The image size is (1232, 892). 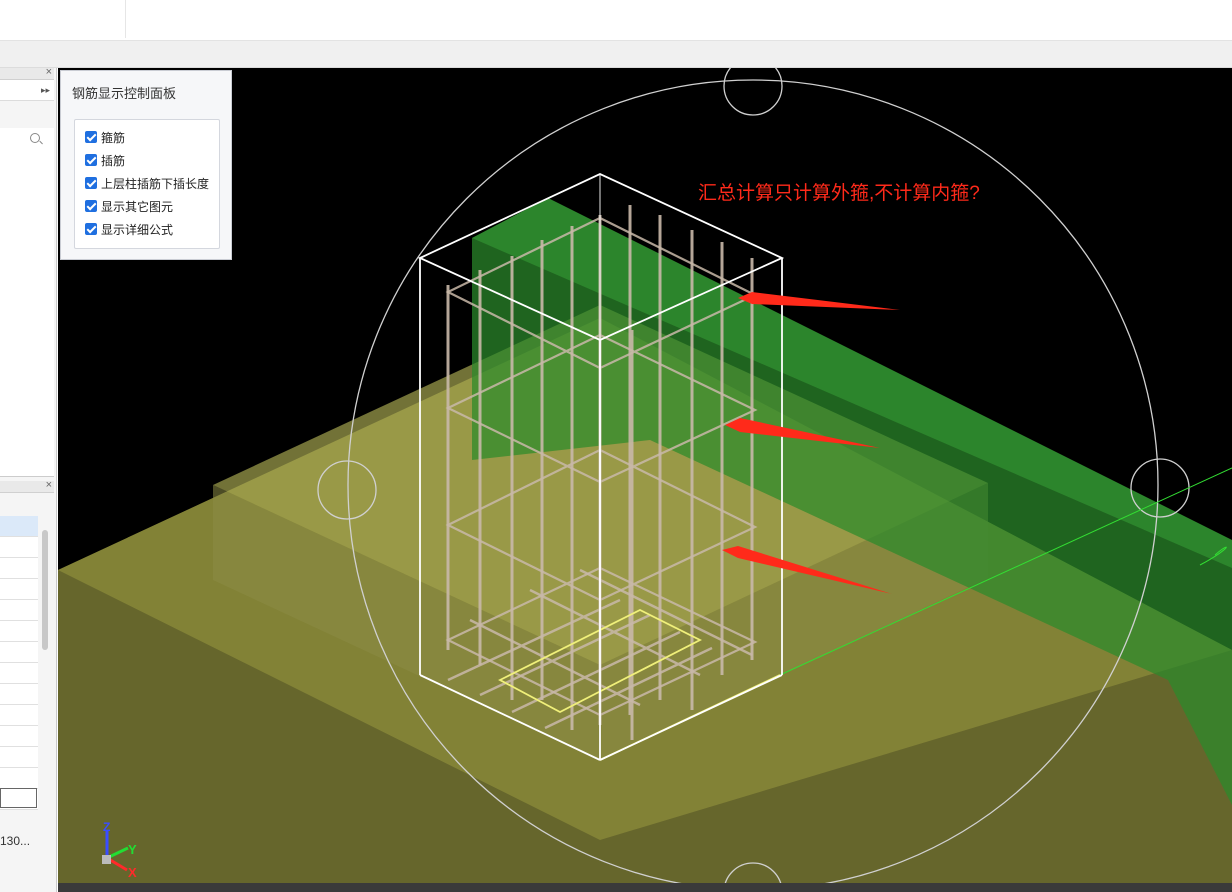 I want to click on left-panel-search-row, so click(x=27, y=138).